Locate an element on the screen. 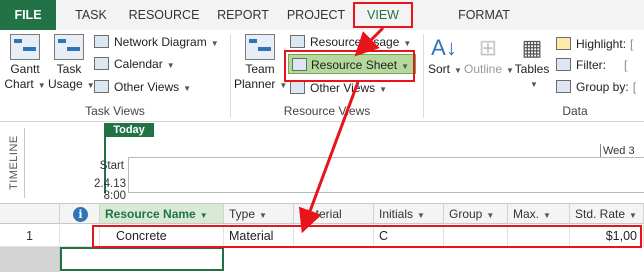  cell-material is located at coordinates (334, 236).